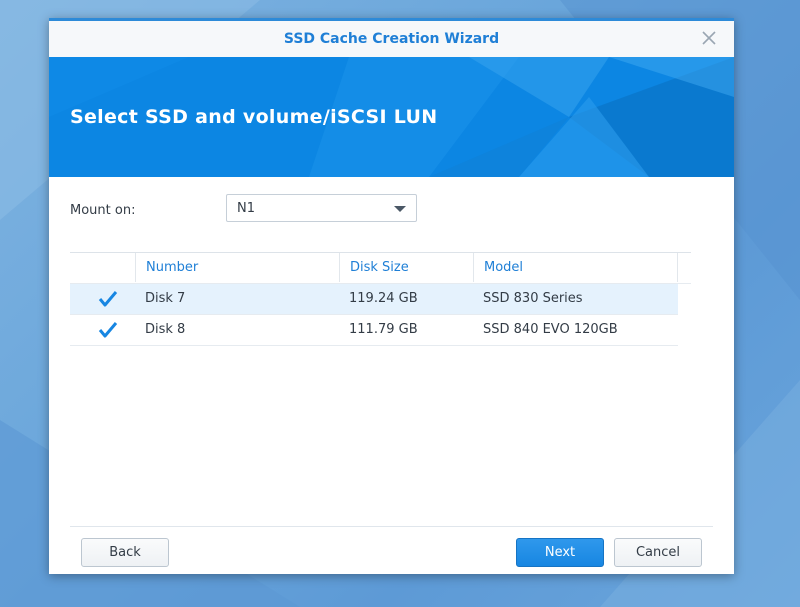 The width and height of the screenshot is (800, 607). What do you see at coordinates (254, 117) in the screenshot?
I see `page-heading: Select SSD and volume/iSCSI LUN` at bounding box center [254, 117].